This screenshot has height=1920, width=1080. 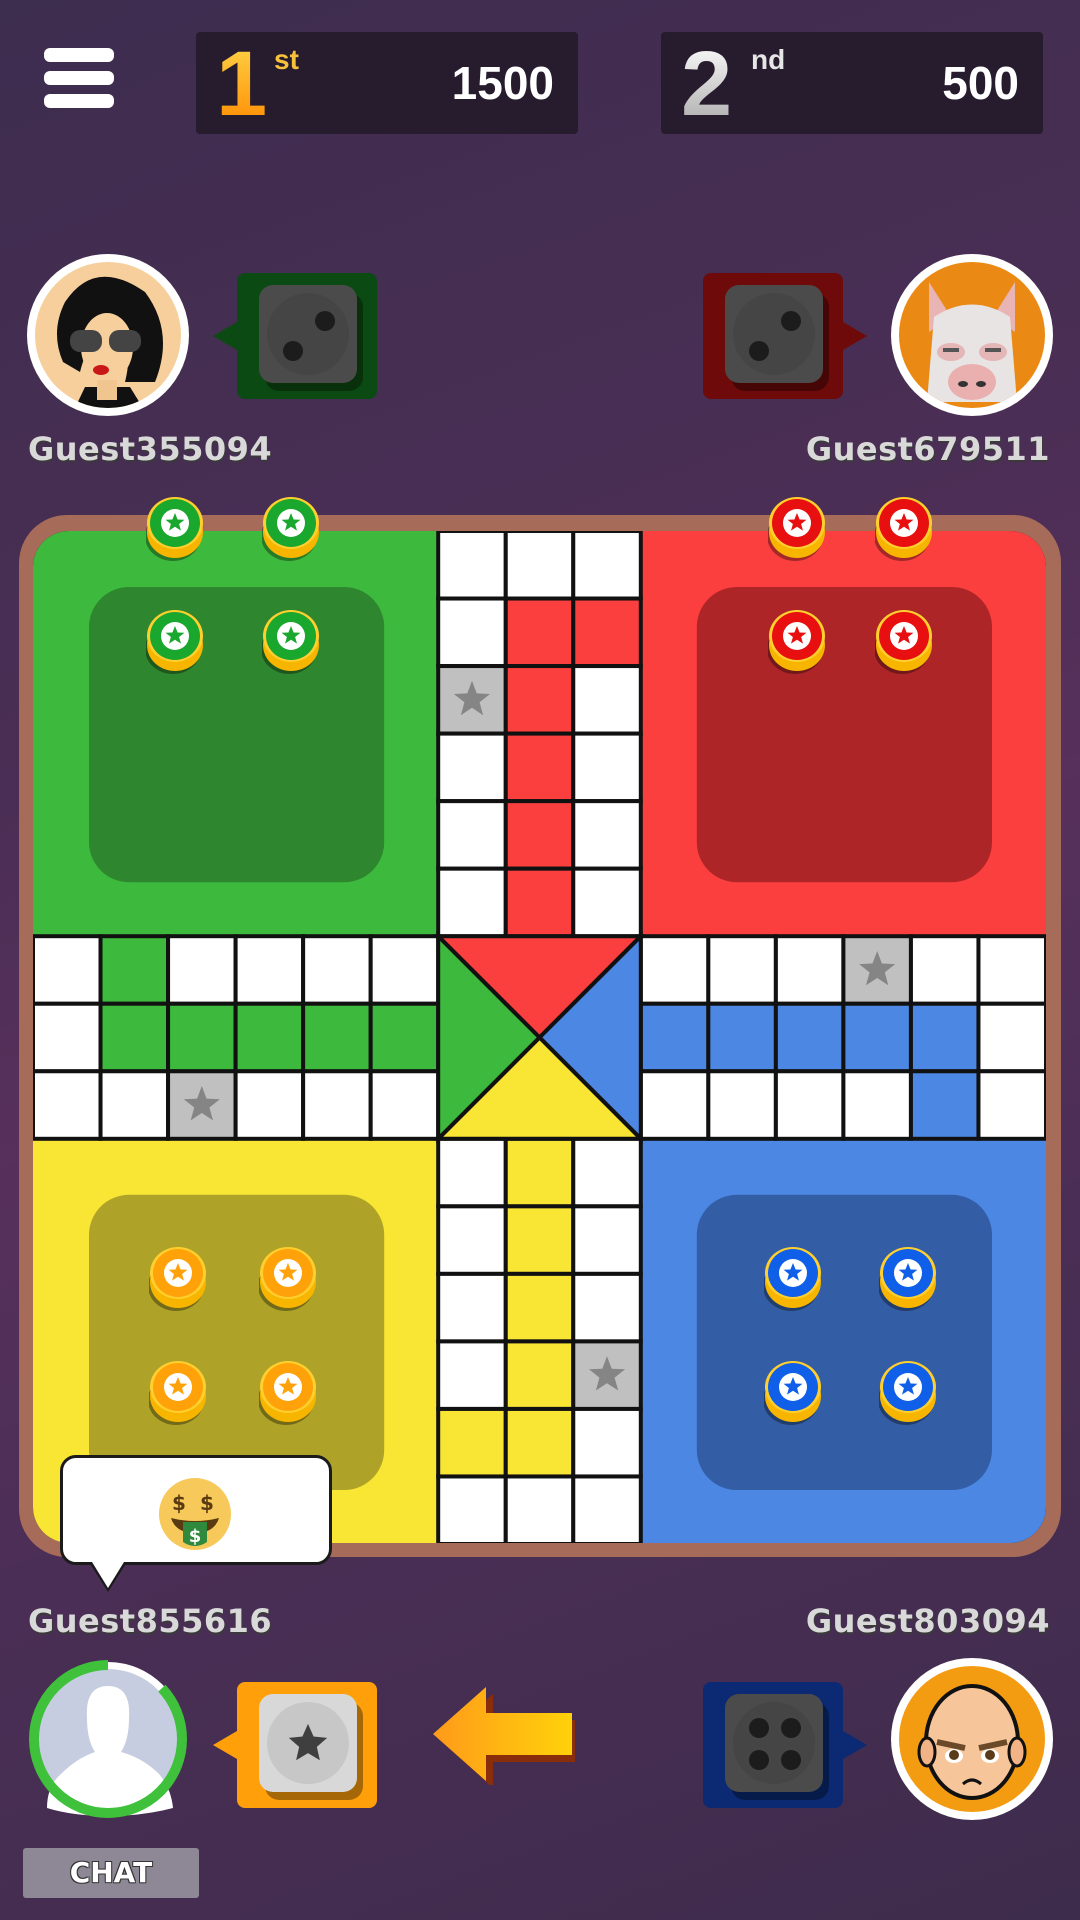 What do you see at coordinates (150, 449) in the screenshot?
I see `player-name: Guest355094` at bounding box center [150, 449].